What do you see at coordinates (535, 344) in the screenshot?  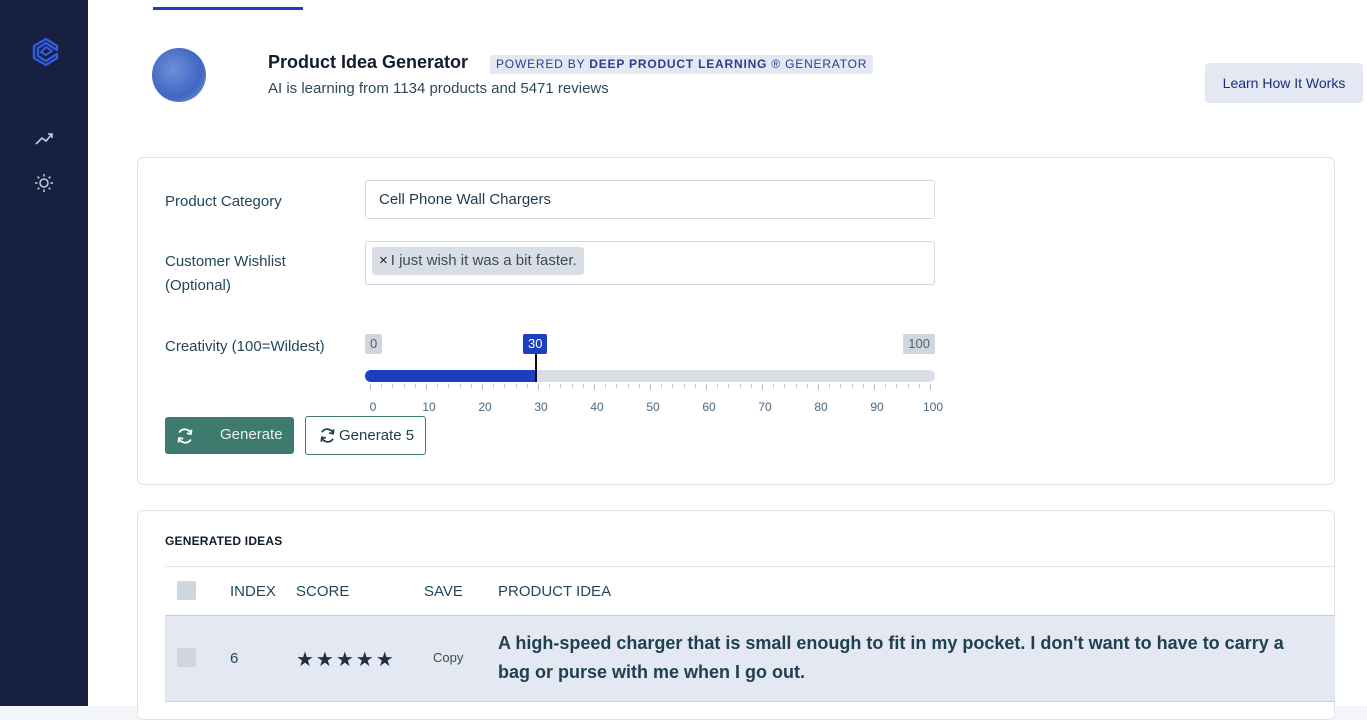 I see `slider-value-label: 30` at bounding box center [535, 344].